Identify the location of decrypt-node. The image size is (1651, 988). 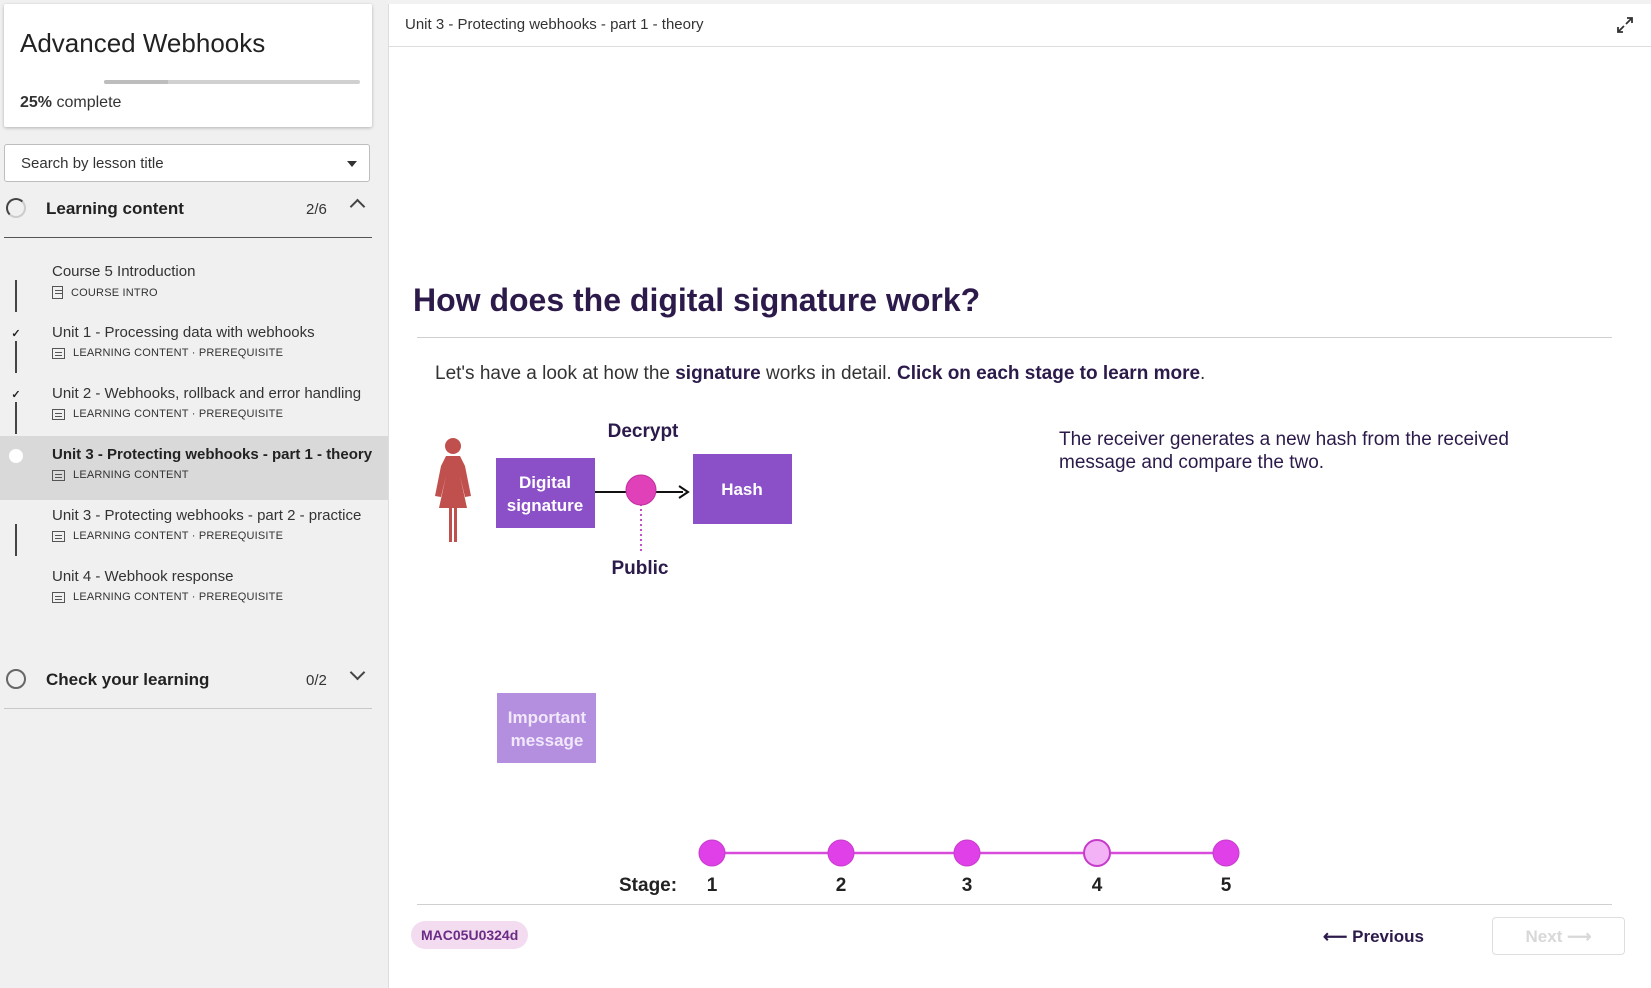
(641, 490).